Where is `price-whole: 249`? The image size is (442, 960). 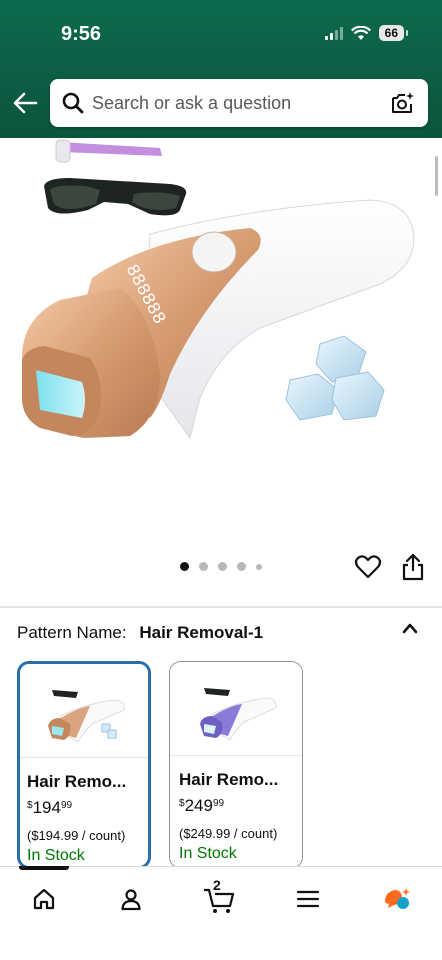
price-whole: 249 is located at coordinates (198, 805).